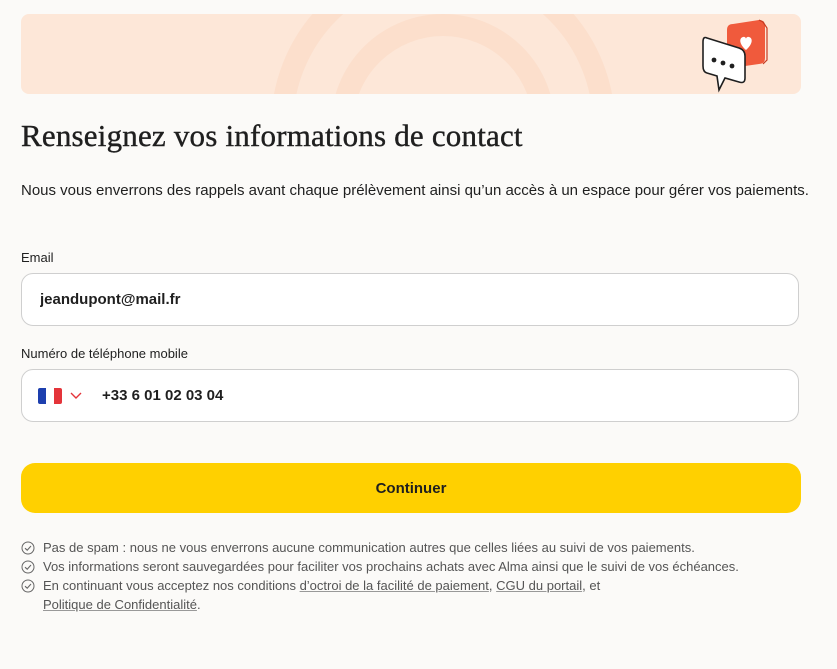 This screenshot has width=837, height=669. Describe the element at coordinates (735, 56) in the screenshot. I see `chat-bubble-heart-icon` at that location.